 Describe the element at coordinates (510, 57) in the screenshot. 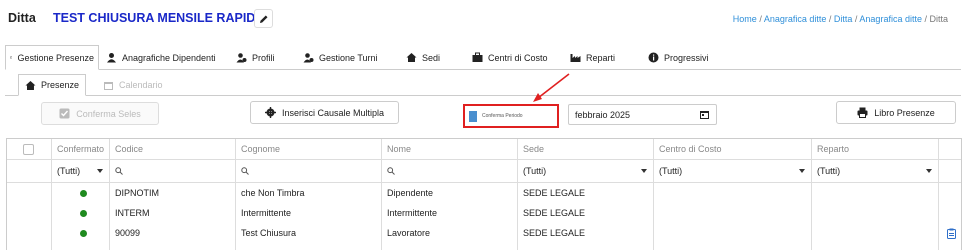

I see `tab-centri-di-costo: Centri di Costo` at that location.